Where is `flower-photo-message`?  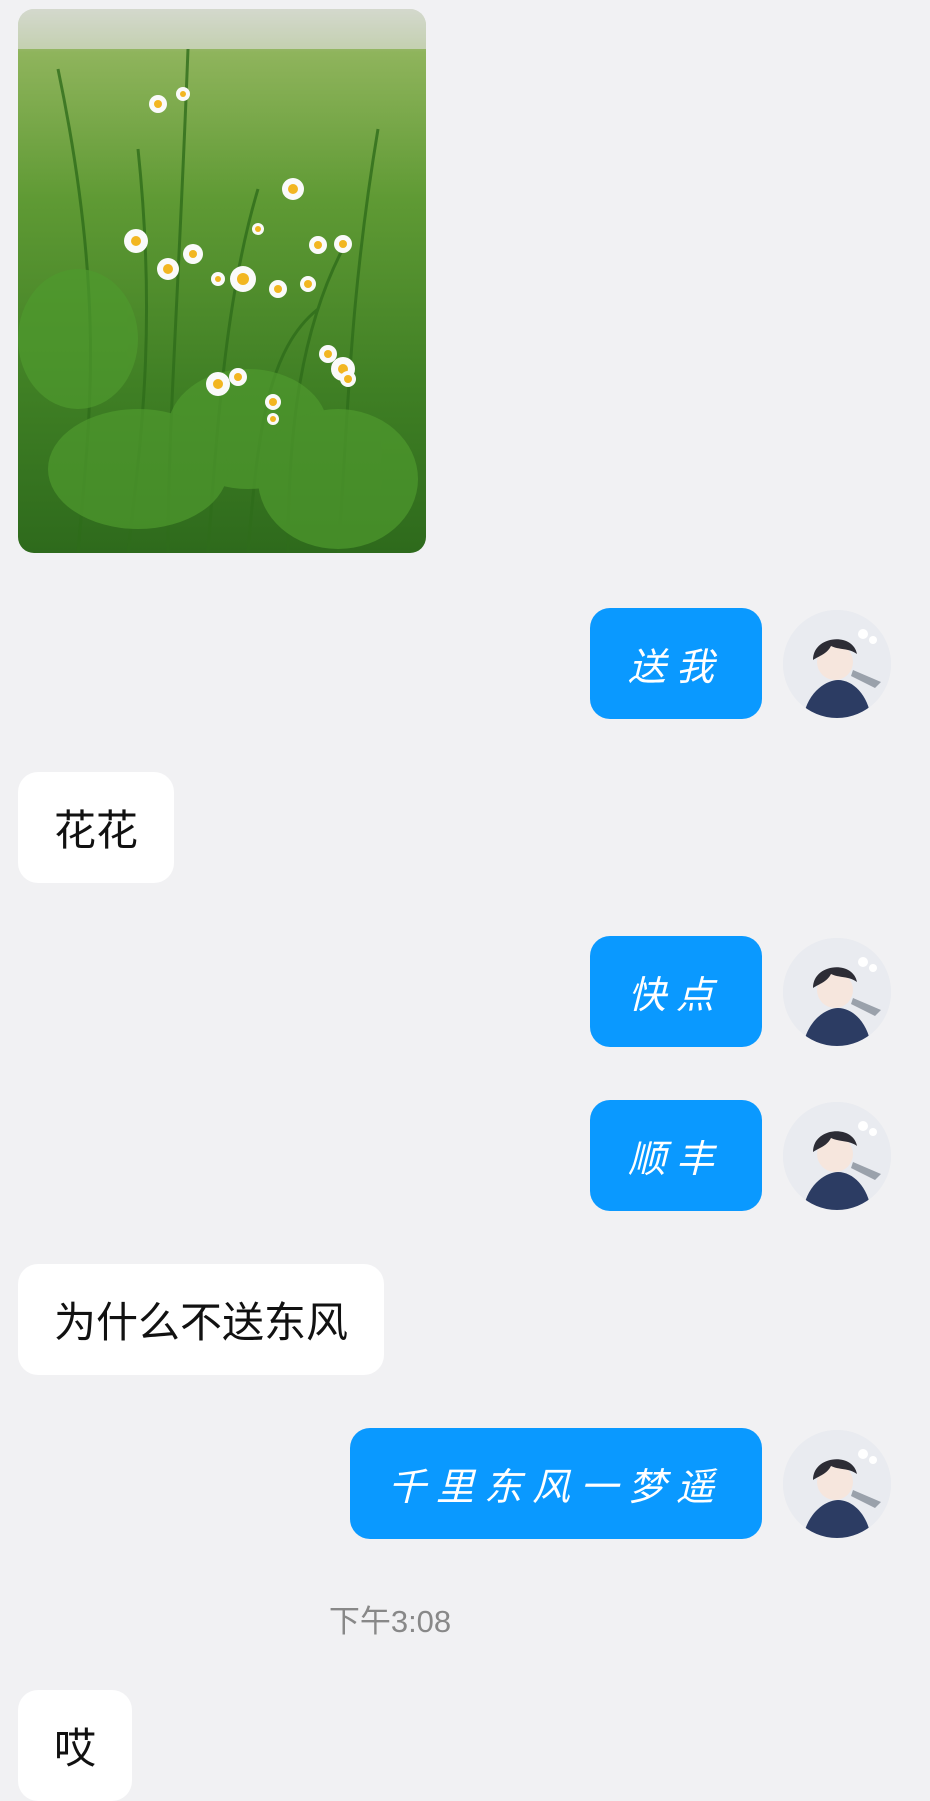
flower-photo-message is located at coordinates (222, 281).